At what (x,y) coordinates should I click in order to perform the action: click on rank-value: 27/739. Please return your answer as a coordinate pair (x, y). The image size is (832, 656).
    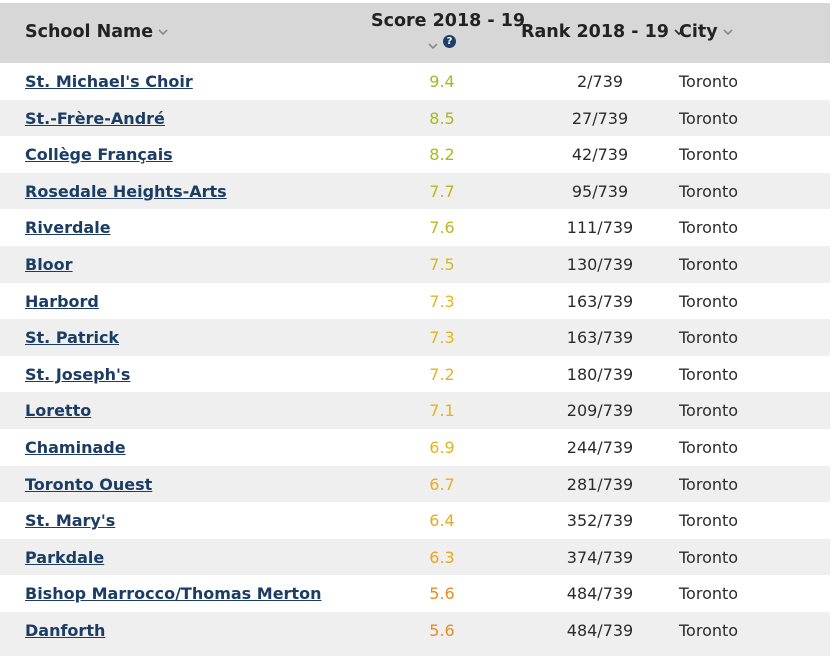
    Looking at the image, I should click on (600, 118).